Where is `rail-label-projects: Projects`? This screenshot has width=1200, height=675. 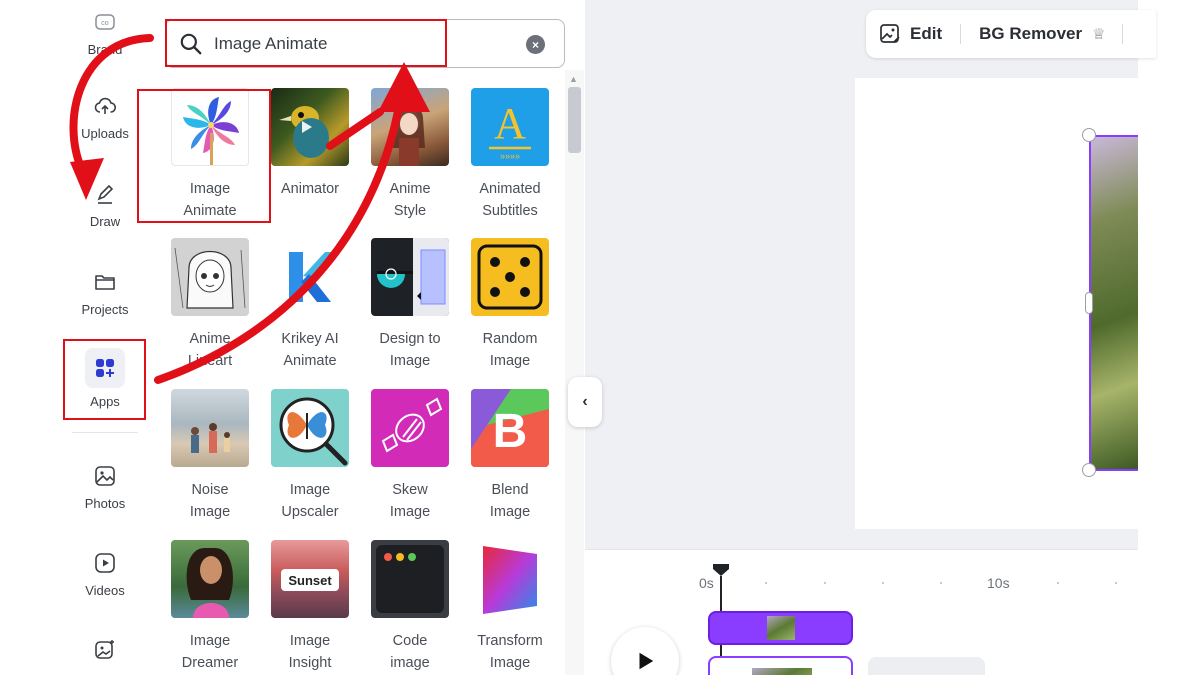 rail-label-projects: Projects is located at coordinates (105, 309).